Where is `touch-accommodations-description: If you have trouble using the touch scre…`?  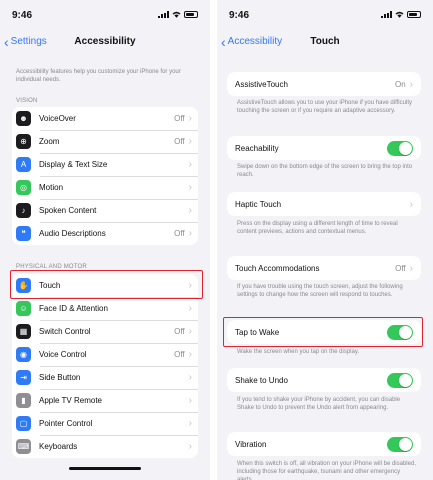 touch-accommodations-description: If you have trouble using the touch scre… is located at coordinates (320, 291).